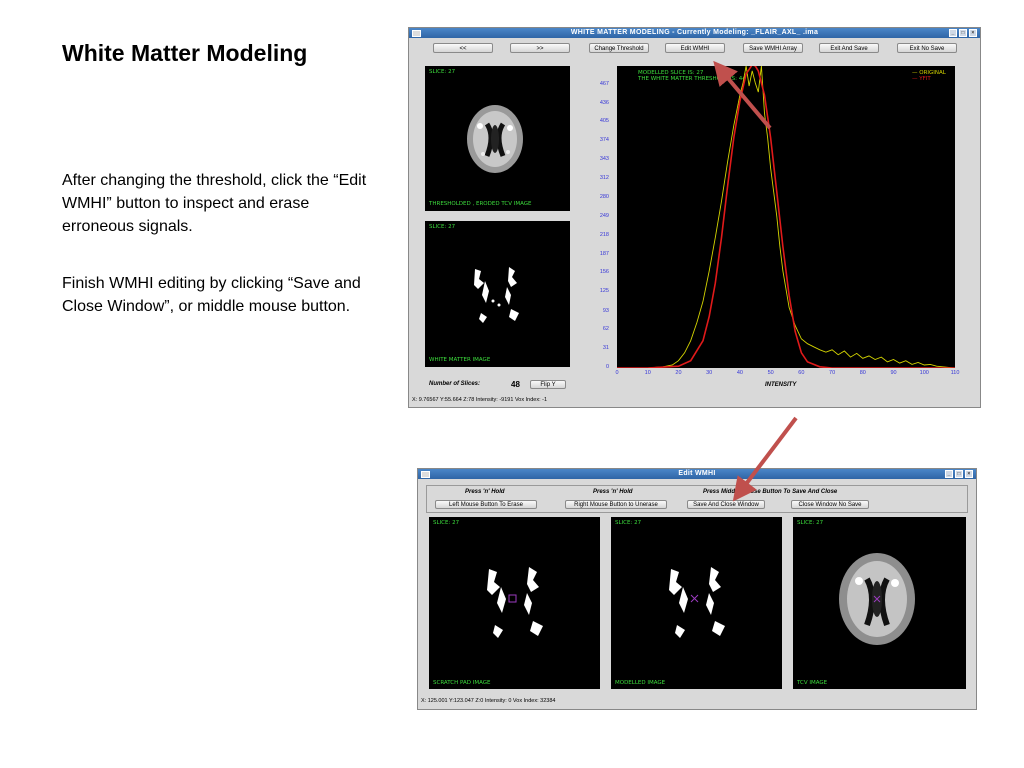  I want to click on white-matter-panel: SLICE: 27 WHITE MATTER IMAGE, so click(497, 294).